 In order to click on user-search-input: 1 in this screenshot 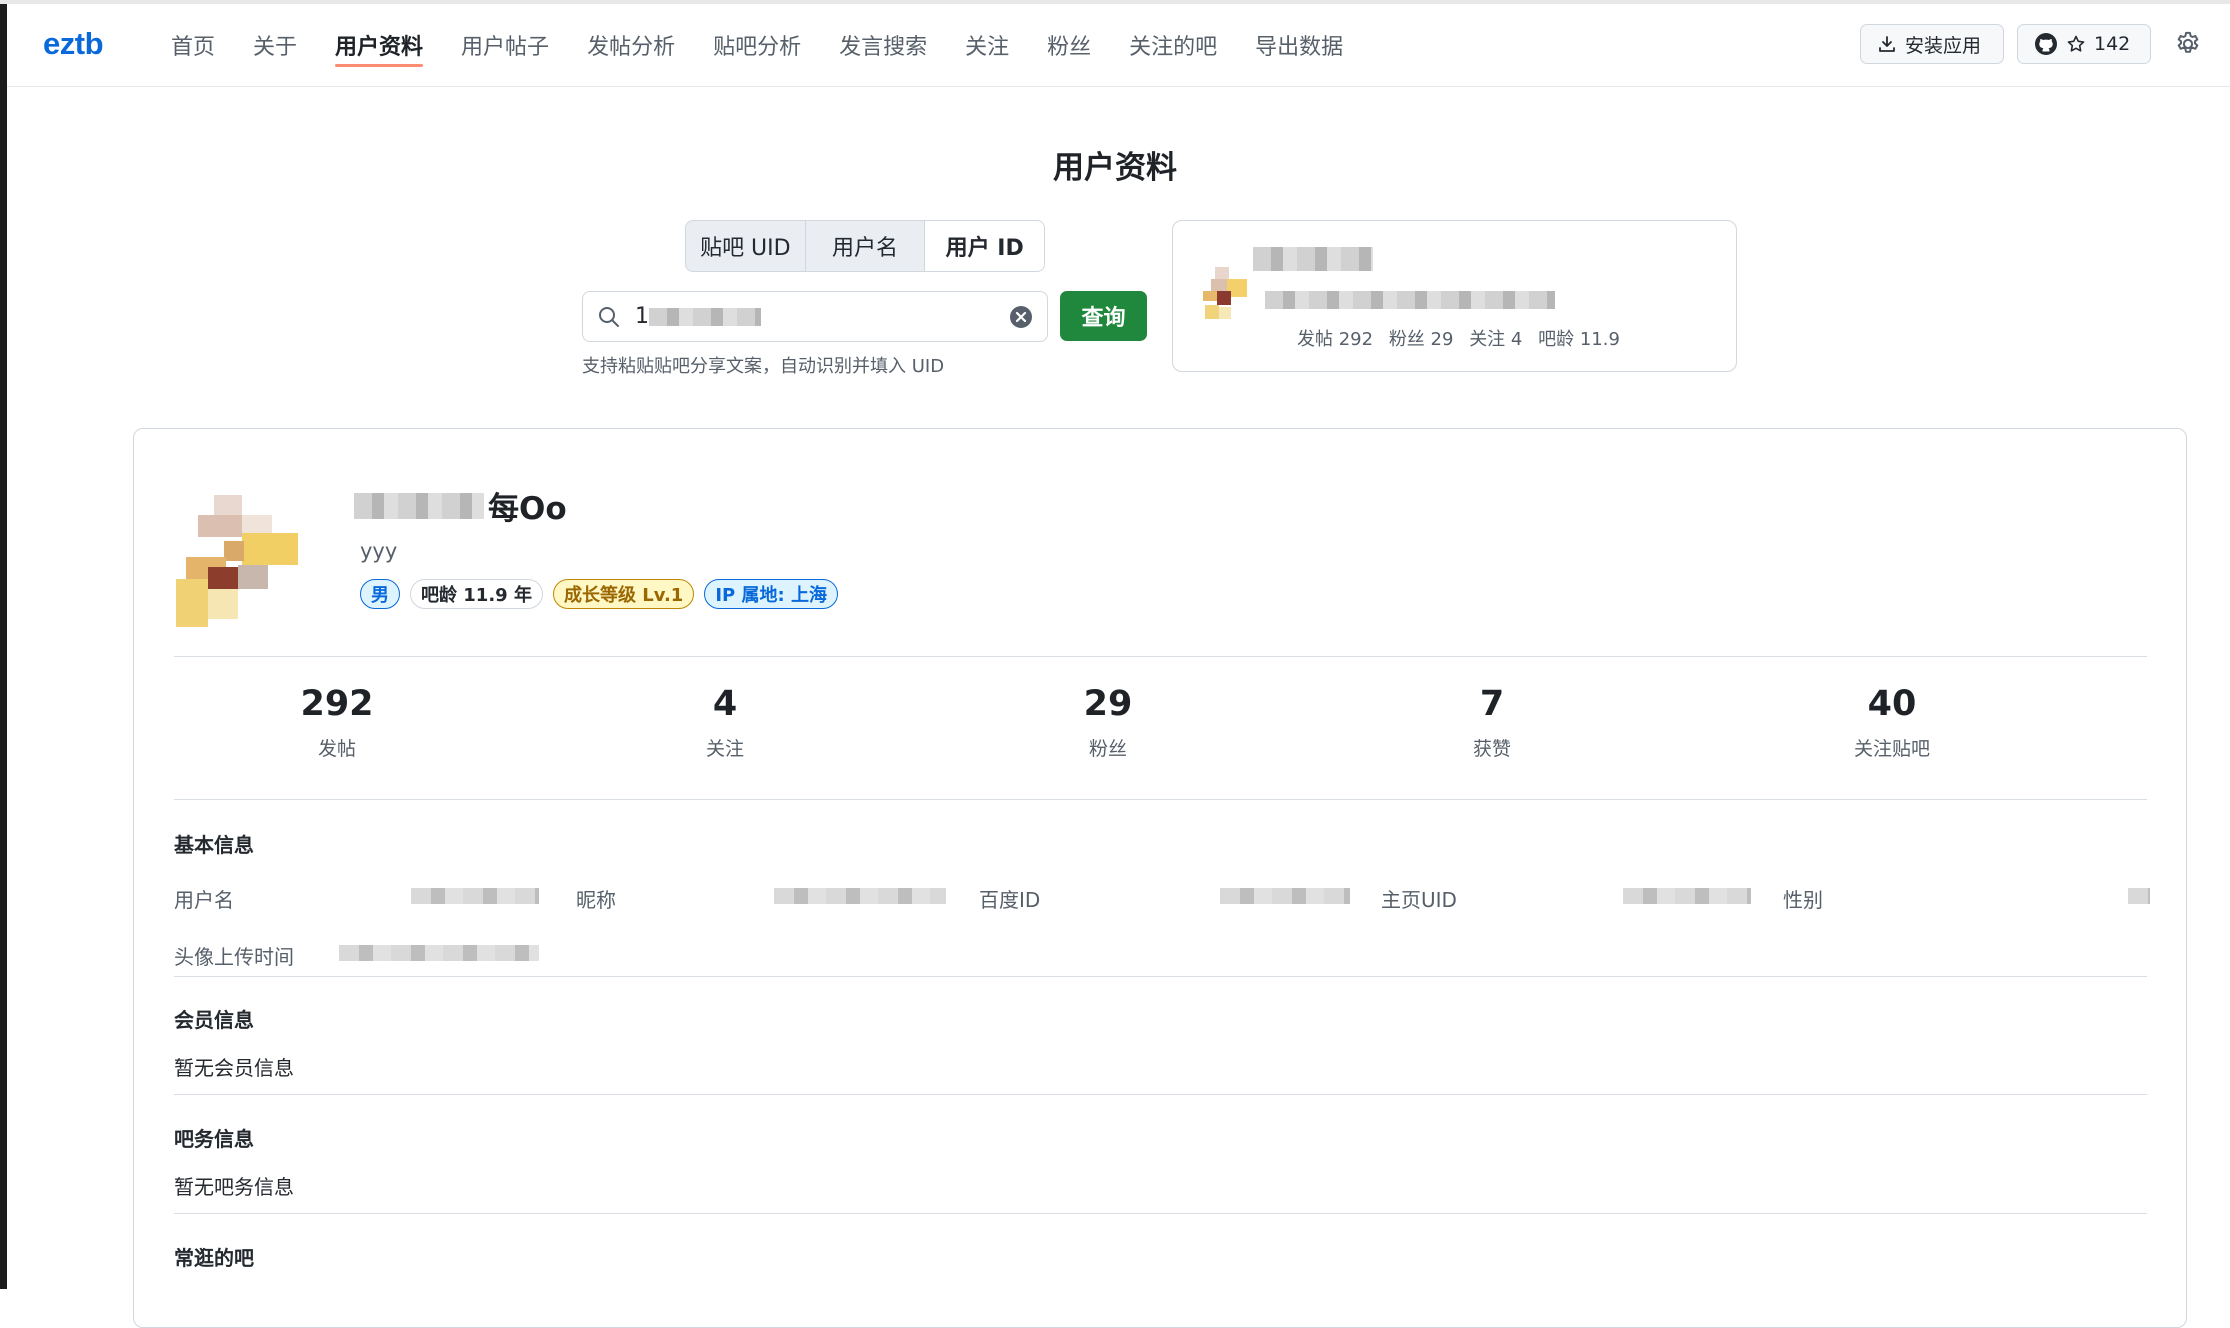, I will do `click(815, 316)`.